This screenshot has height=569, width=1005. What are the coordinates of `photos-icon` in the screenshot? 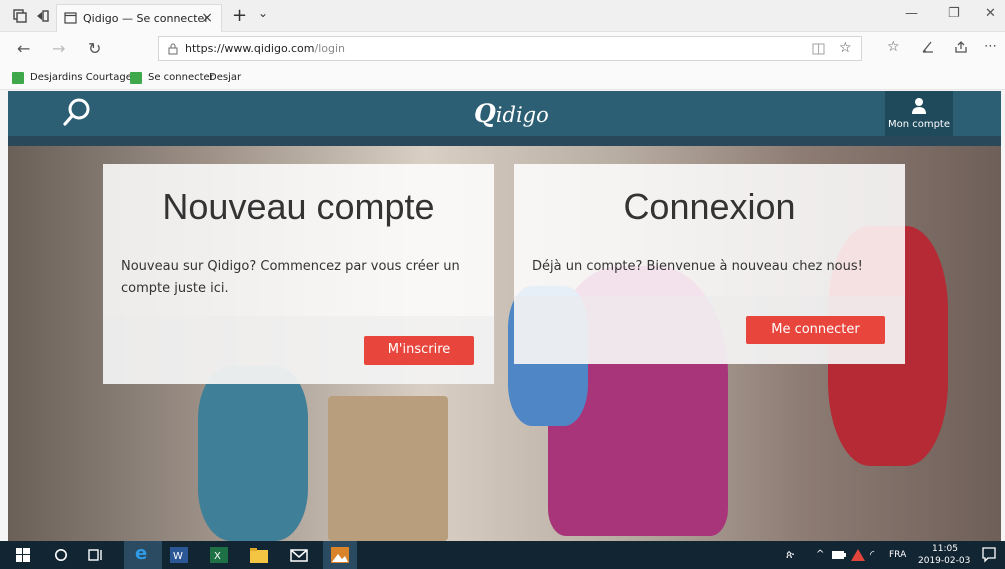 It's located at (340, 555).